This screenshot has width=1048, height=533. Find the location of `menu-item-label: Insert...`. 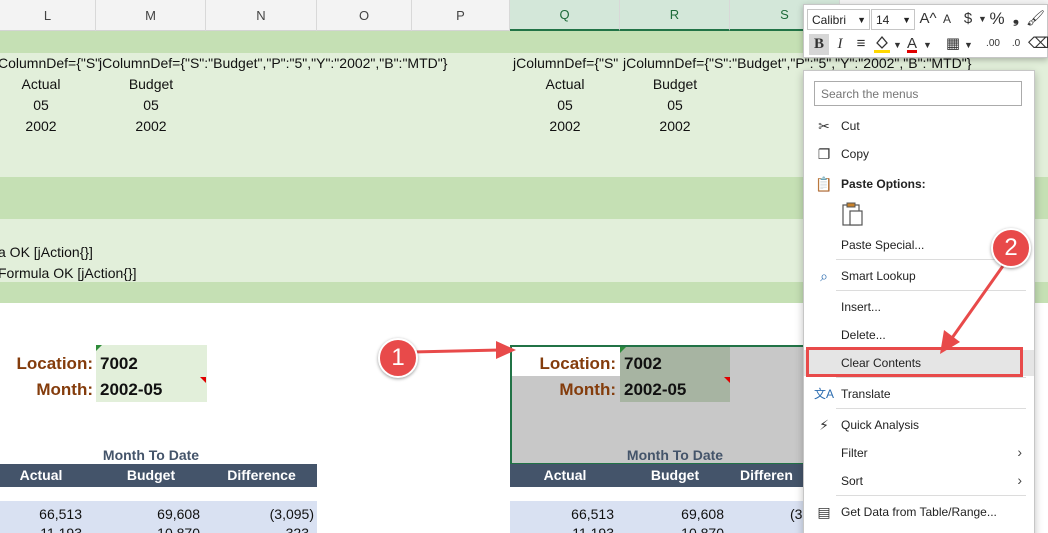

menu-item-label: Insert... is located at coordinates (861, 307).